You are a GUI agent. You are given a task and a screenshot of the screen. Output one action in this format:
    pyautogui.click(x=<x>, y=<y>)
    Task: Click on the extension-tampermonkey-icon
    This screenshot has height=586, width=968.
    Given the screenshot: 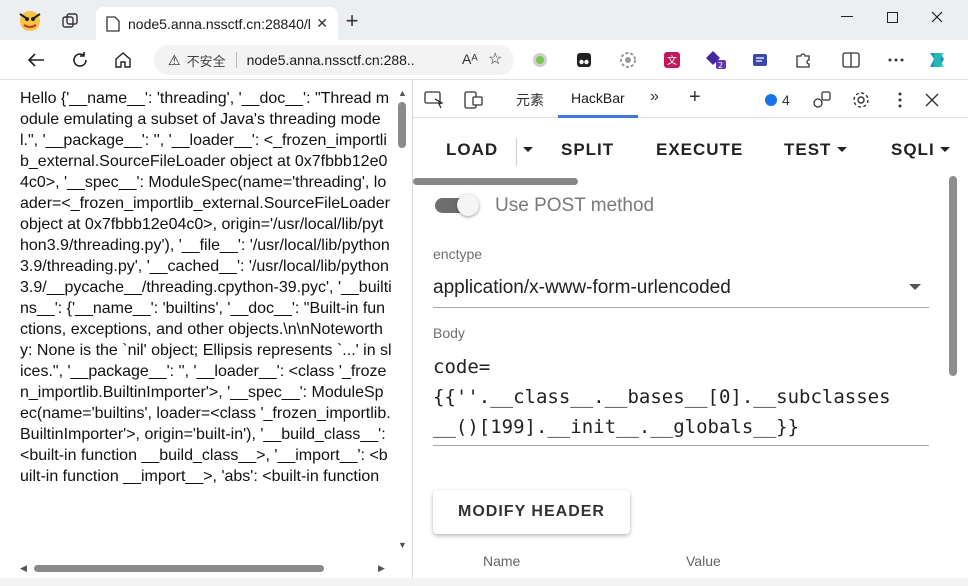 What is the action you would take?
    pyautogui.click(x=584, y=60)
    